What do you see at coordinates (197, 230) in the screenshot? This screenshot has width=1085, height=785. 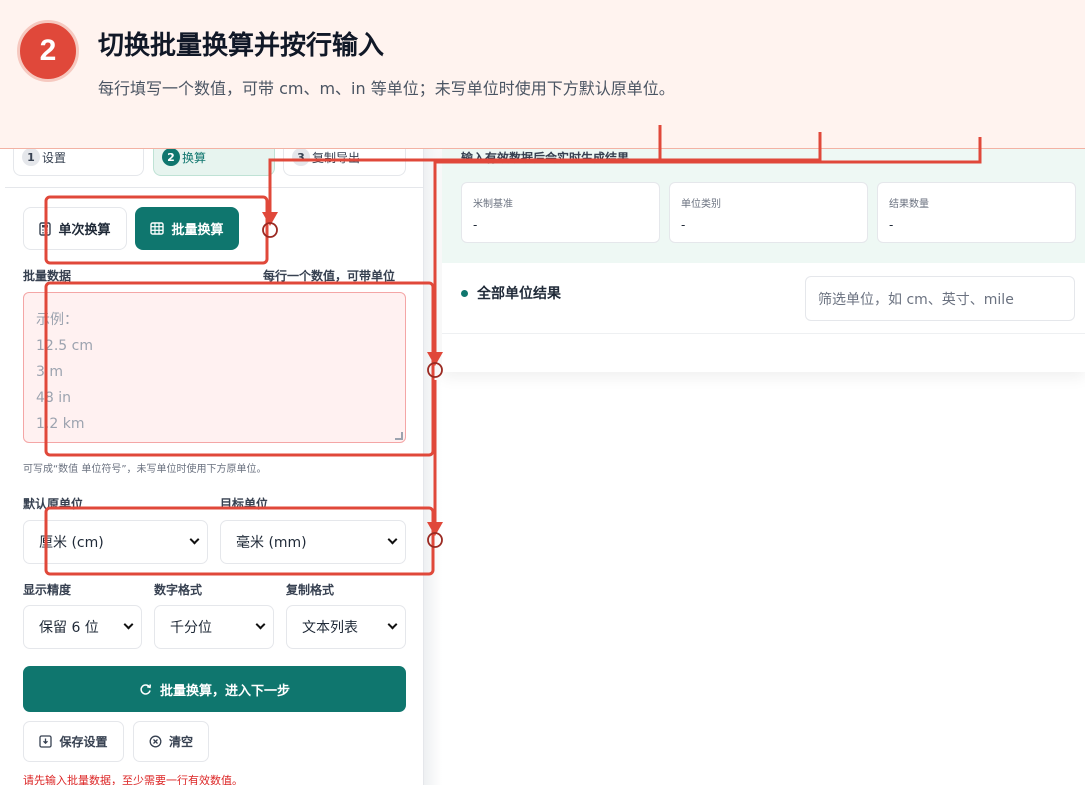 I see `batch-convert-label: 批量换算` at bounding box center [197, 230].